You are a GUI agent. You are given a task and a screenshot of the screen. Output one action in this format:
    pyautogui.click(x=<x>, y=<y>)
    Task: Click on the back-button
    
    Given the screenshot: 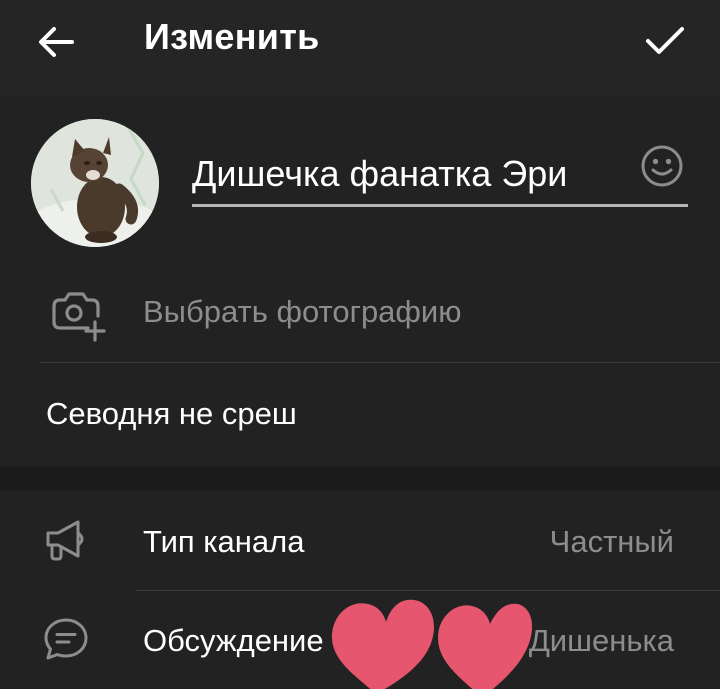 What is the action you would take?
    pyautogui.click(x=56, y=42)
    